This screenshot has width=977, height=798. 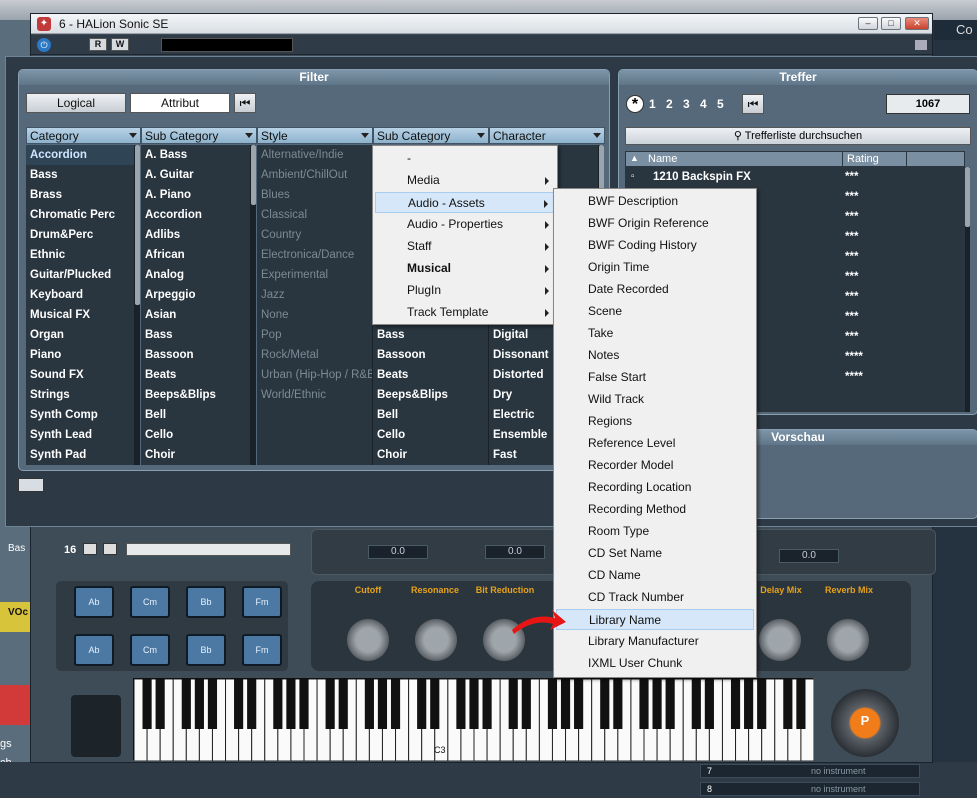 I want to click on list-item: Piano, so click(x=80, y=355).